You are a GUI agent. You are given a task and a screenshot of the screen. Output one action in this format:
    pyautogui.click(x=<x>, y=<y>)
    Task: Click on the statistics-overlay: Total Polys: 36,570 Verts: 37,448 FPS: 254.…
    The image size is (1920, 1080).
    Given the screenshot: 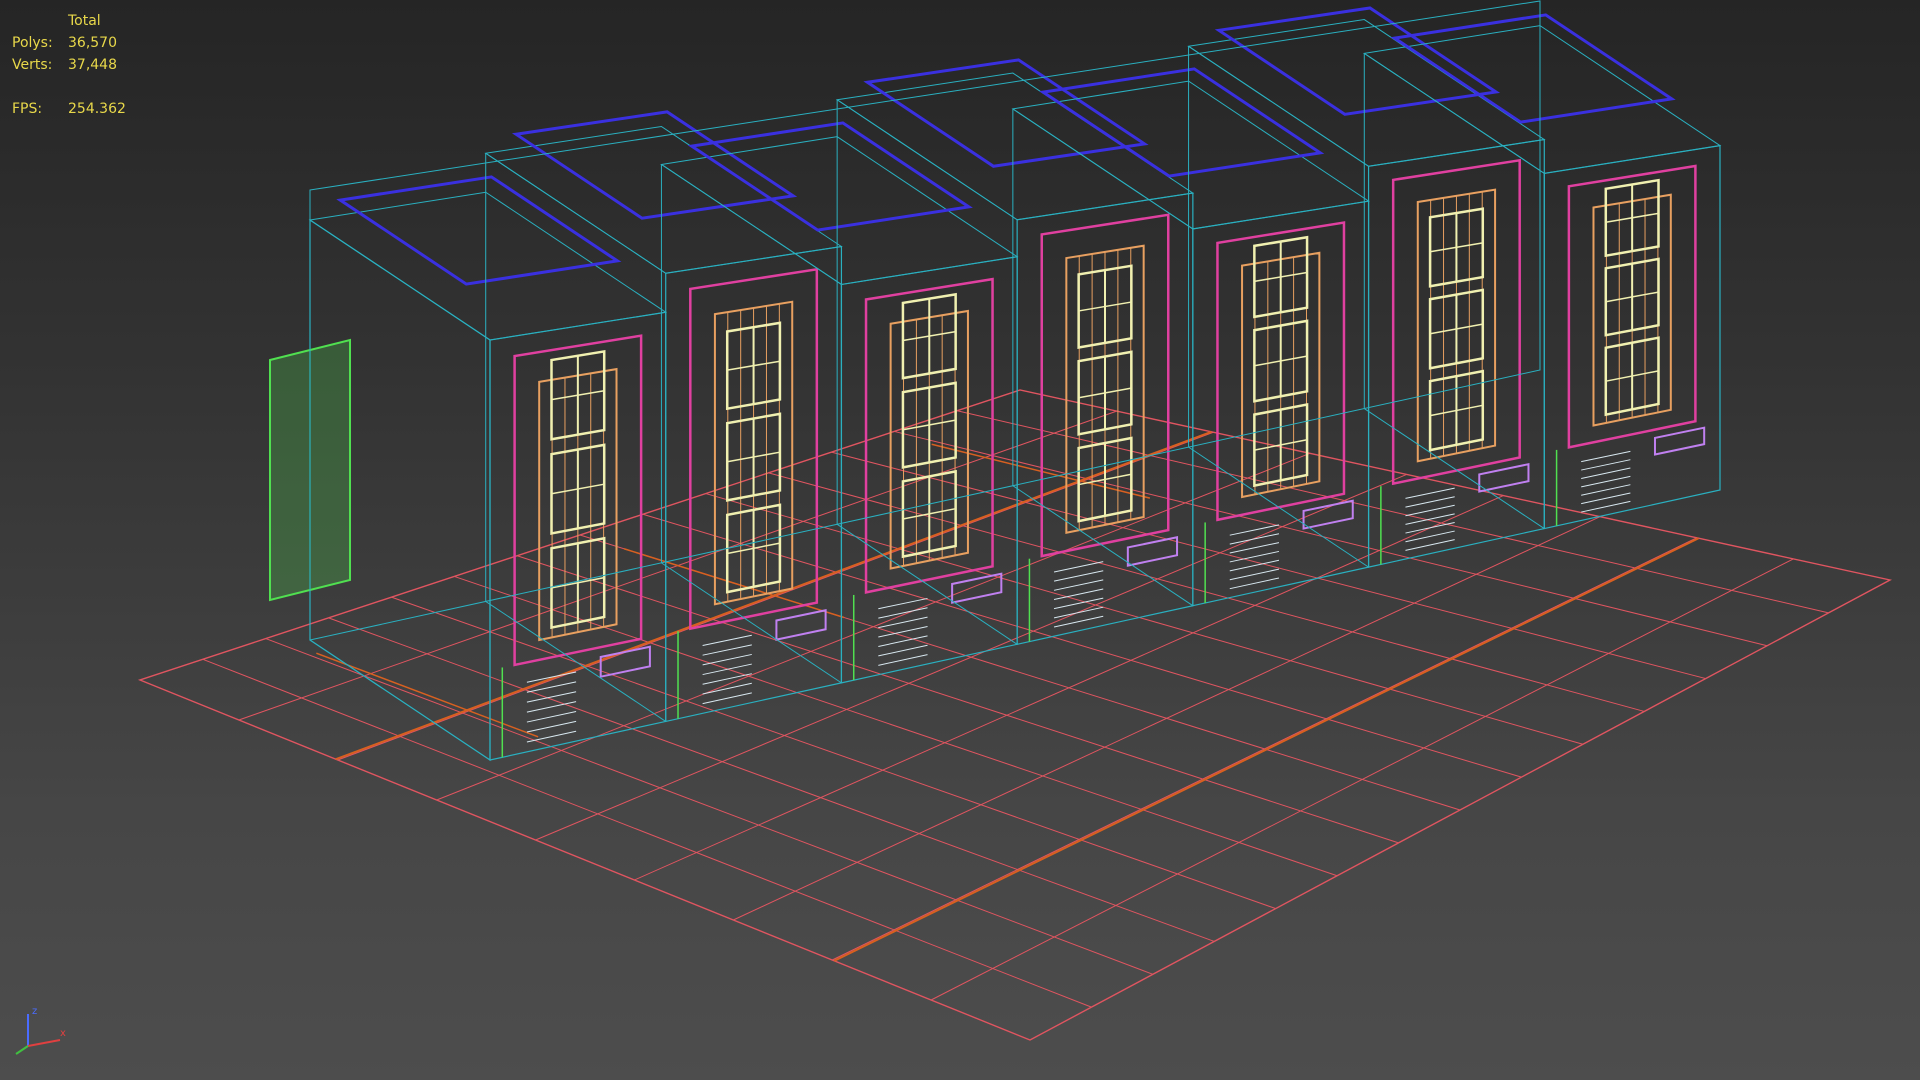 What is the action you would take?
    pyautogui.click(x=69, y=65)
    